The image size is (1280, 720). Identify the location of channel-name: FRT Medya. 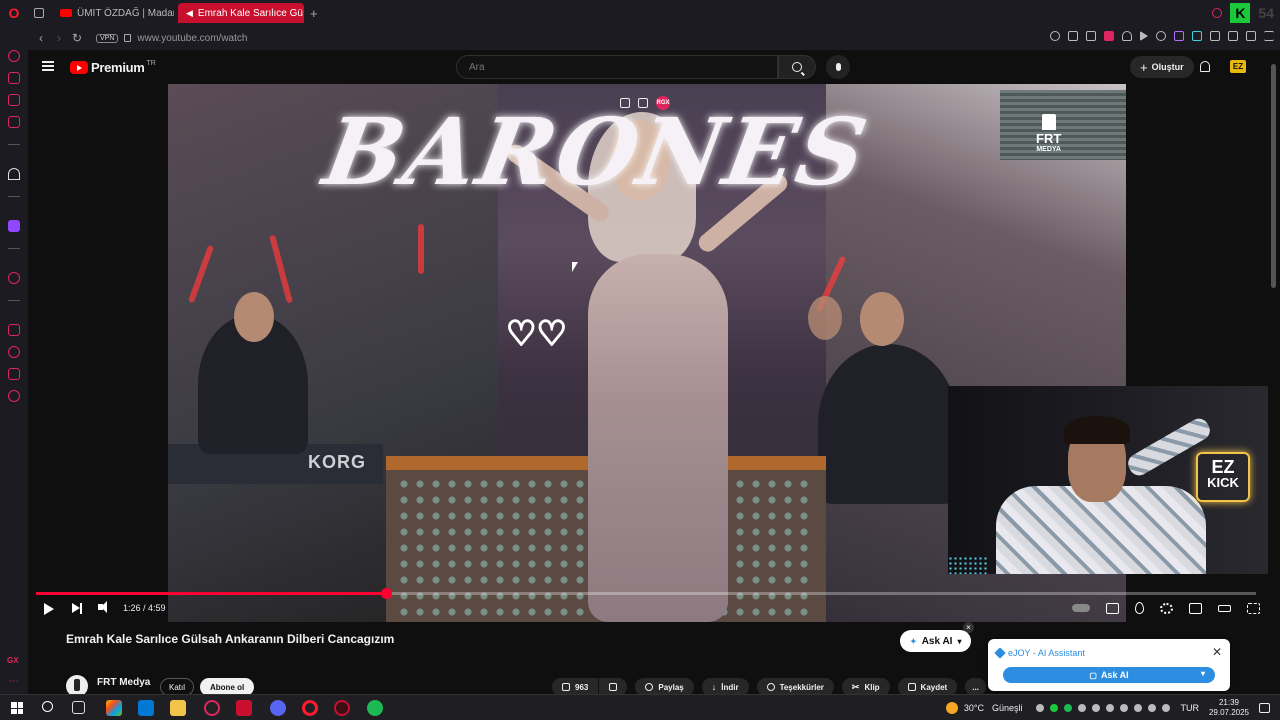
(123, 682).